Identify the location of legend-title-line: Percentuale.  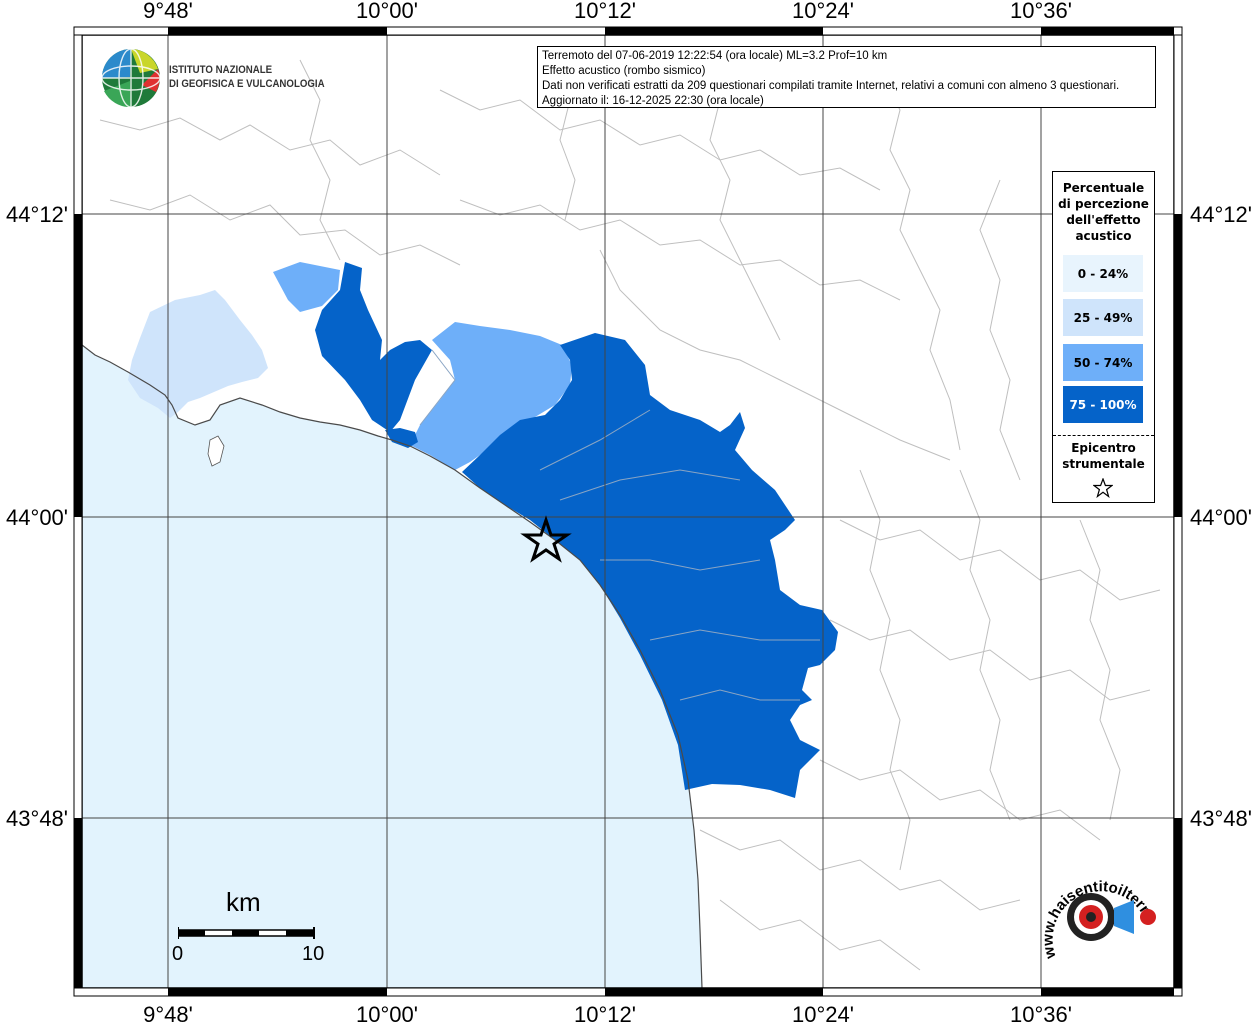
(1103, 188).